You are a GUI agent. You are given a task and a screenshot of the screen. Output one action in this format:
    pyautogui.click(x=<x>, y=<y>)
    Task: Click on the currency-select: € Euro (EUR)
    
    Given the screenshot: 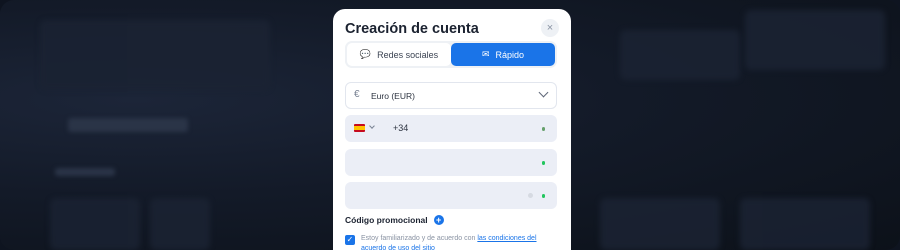 What is the action you would take?
    pyautogui.click(x=451, y=95)
    